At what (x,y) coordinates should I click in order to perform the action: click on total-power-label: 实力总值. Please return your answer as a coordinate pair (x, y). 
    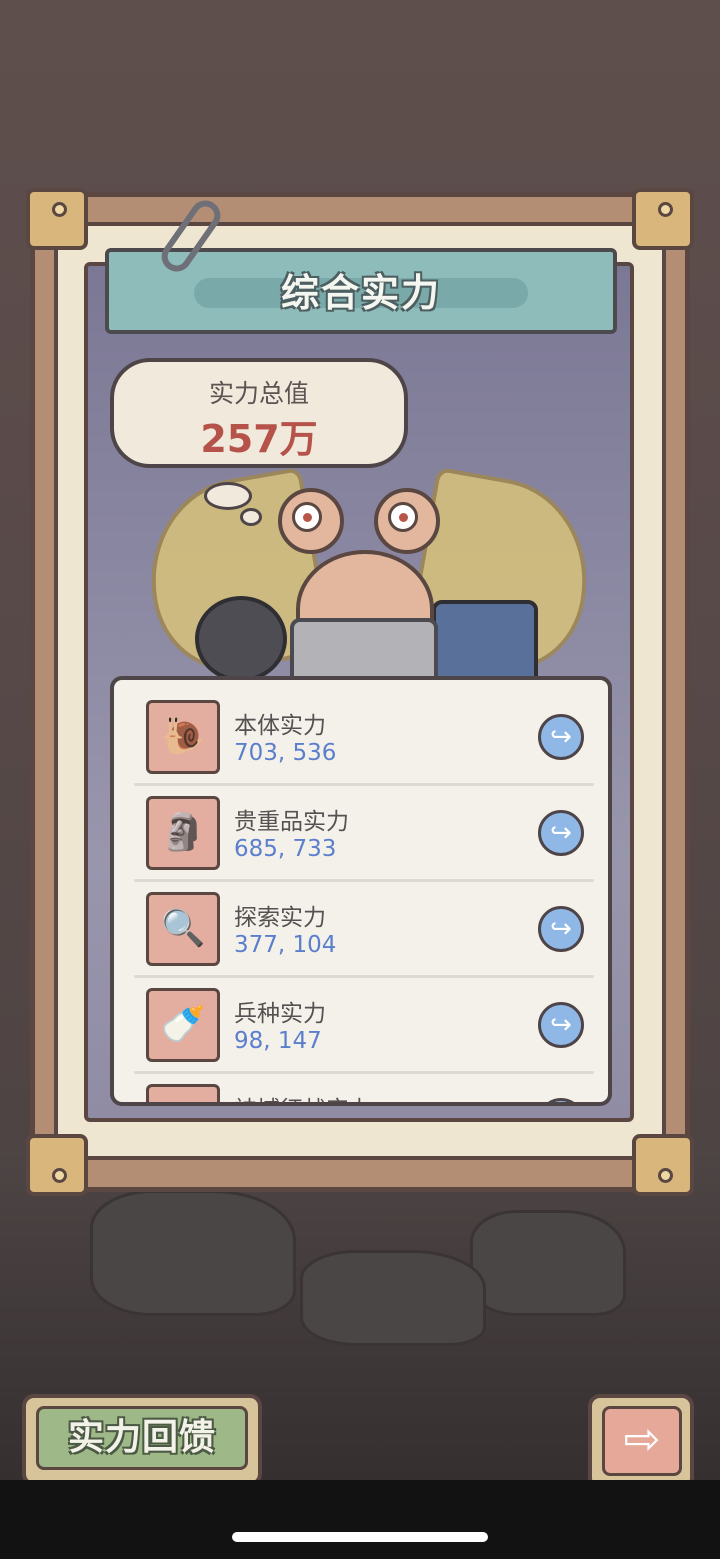
    Looking at the image, I should click on (258, 393).